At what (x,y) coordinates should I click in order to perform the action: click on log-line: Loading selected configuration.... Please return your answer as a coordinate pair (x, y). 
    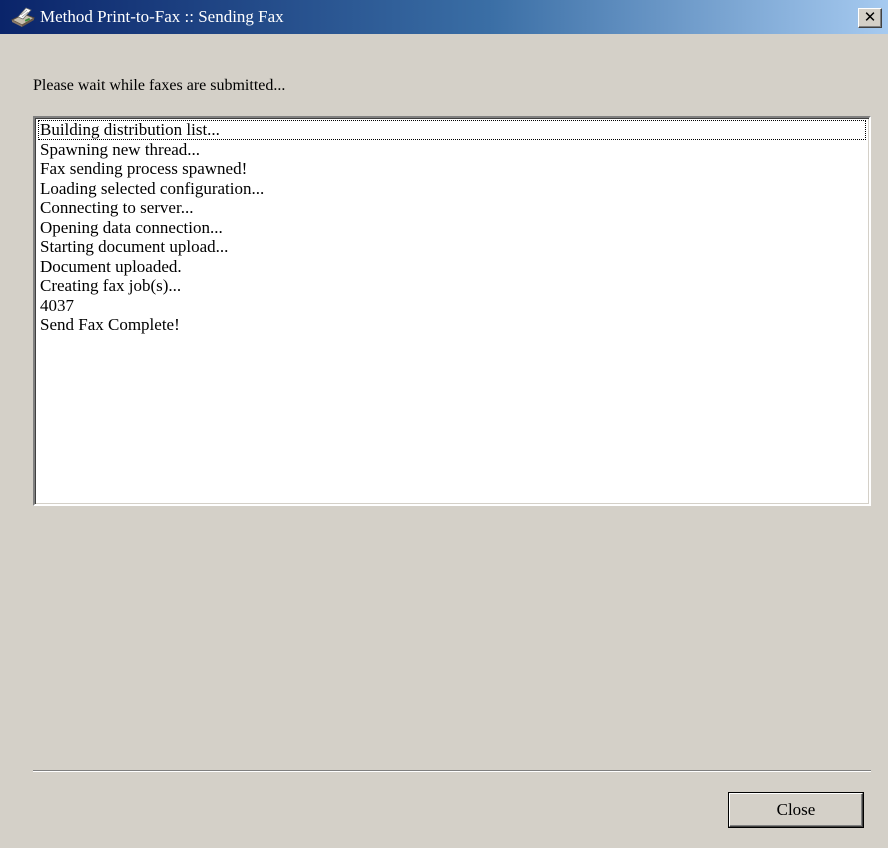
    Looking at the image, I should click on (453, 189).